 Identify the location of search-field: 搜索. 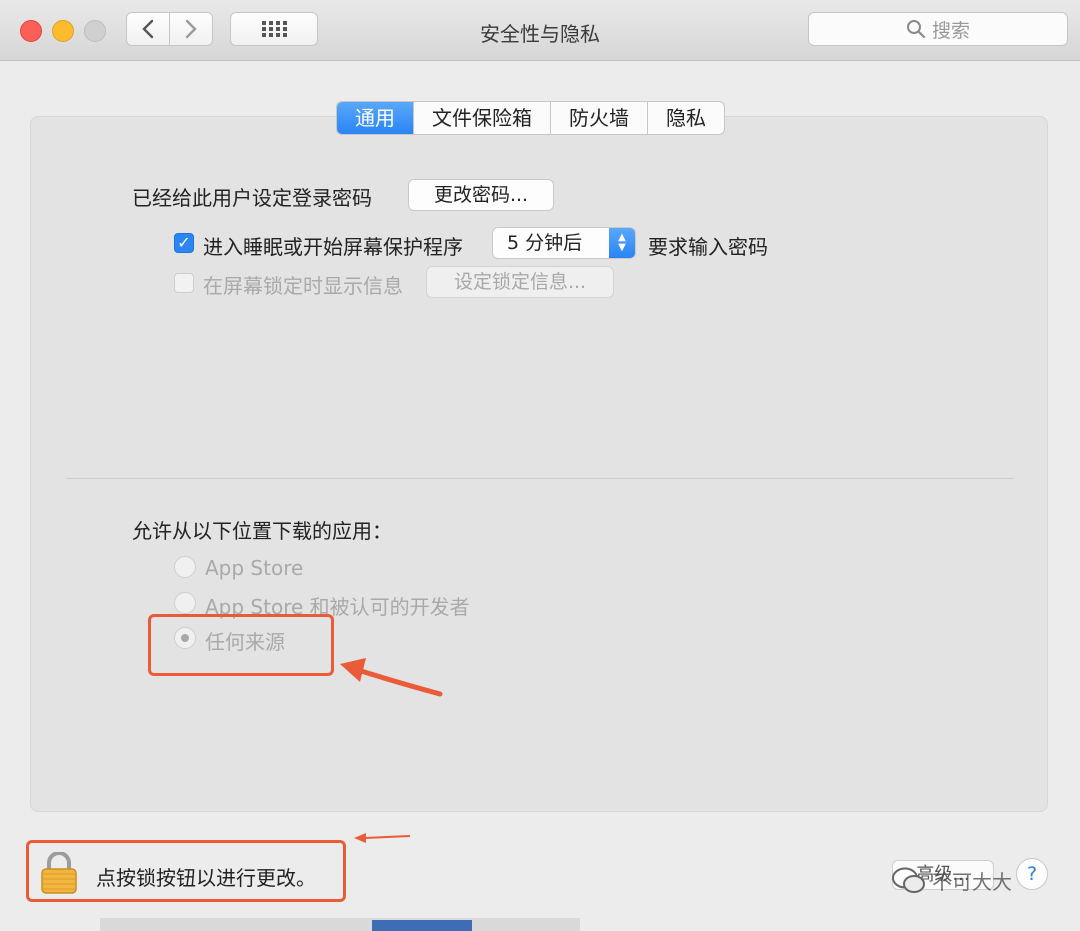
(938, 29).